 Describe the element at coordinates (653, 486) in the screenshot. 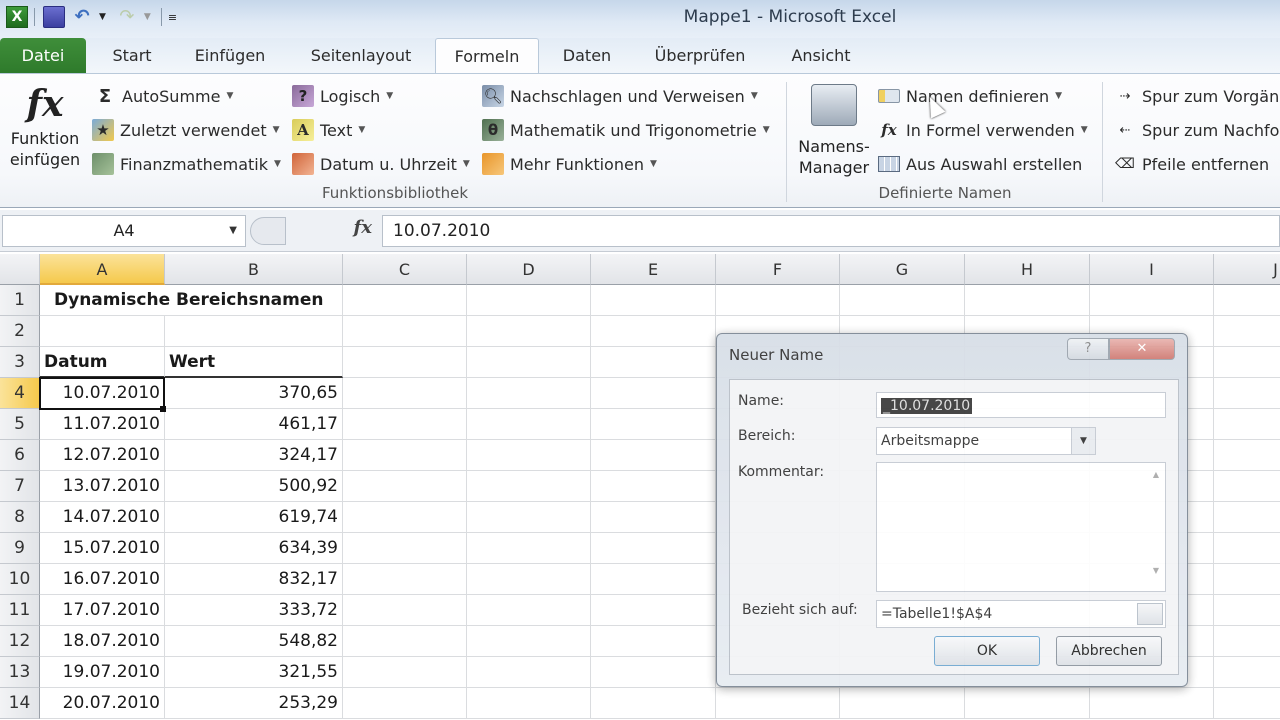

I see `cell-e7` at that location.